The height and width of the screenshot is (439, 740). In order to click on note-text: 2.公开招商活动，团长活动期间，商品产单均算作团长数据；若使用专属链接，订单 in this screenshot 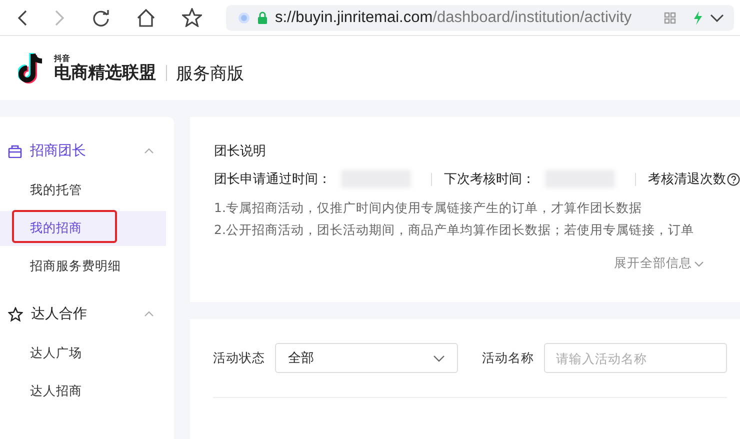, I will do `click(454, 230)`.